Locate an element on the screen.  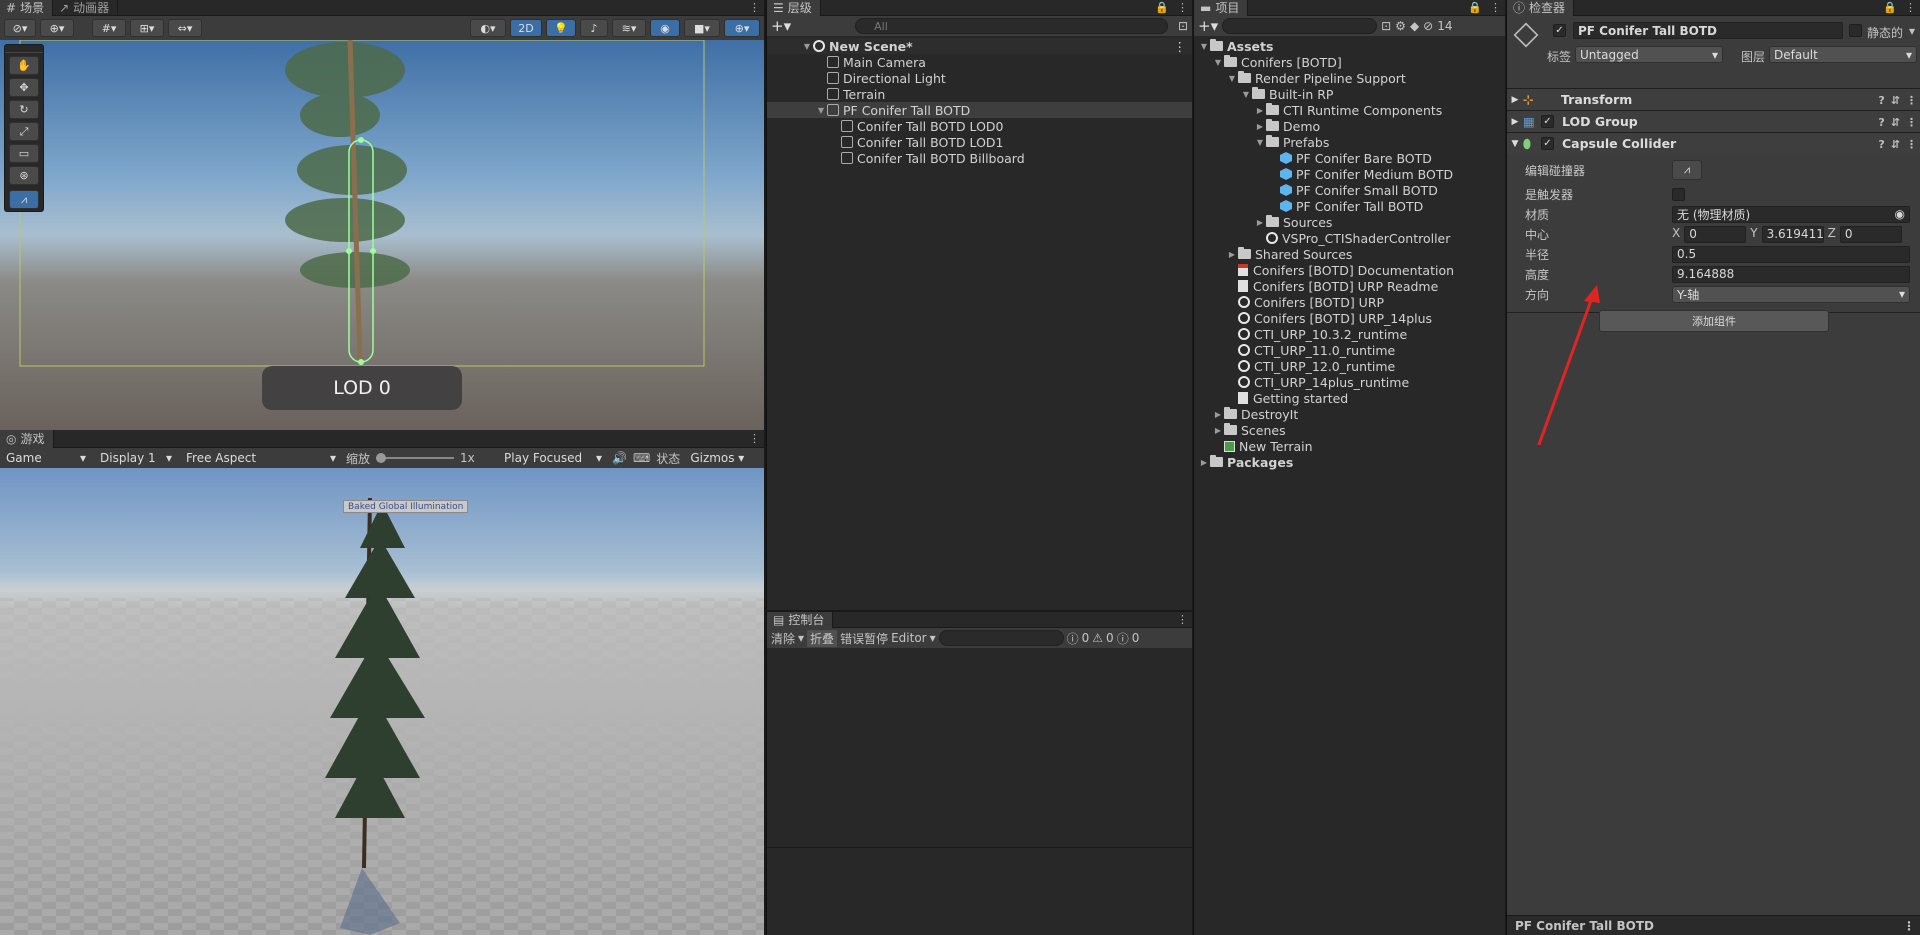
footer-menu-icon: ⋮ is located at coordinates (1911, 926).